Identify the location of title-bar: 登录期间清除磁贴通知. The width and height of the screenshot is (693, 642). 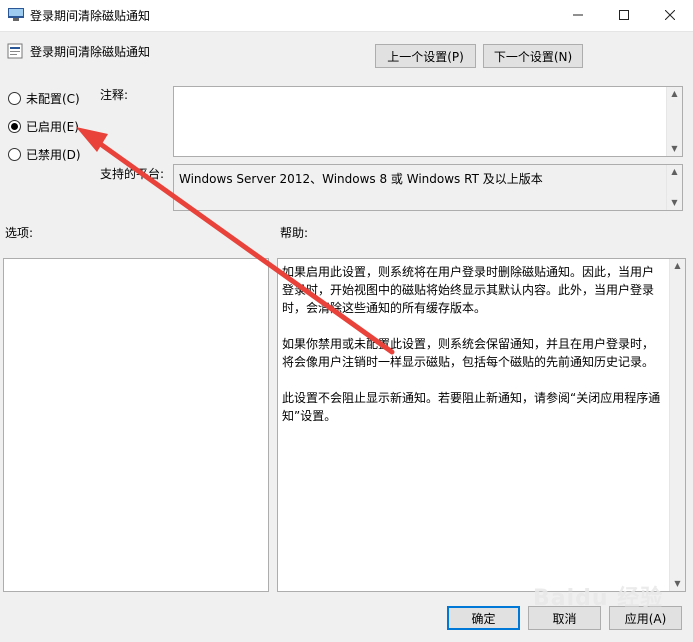
(346, 16).